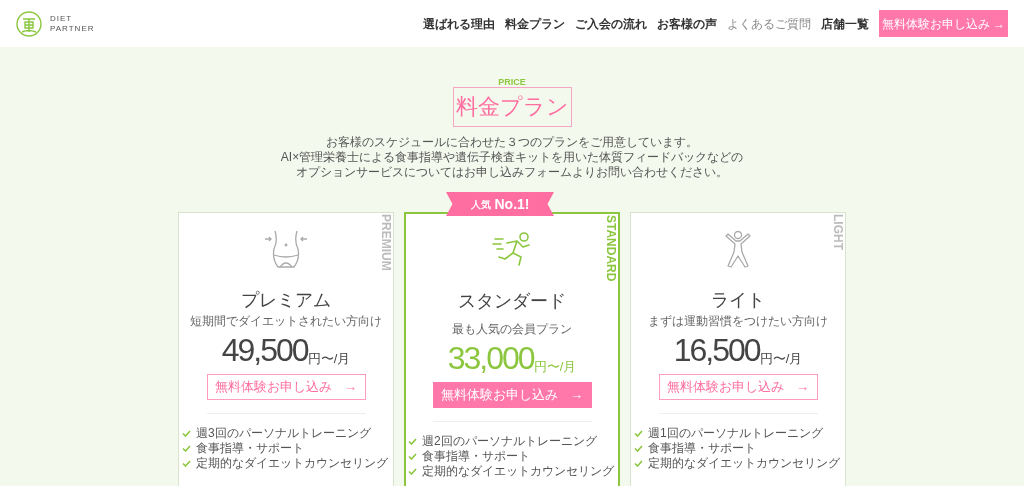 Image resolution: width=1024 pixels, height=486 pixels. I want to click on plan-tagline: 最も人気の会員プラン, so click(512, 329).